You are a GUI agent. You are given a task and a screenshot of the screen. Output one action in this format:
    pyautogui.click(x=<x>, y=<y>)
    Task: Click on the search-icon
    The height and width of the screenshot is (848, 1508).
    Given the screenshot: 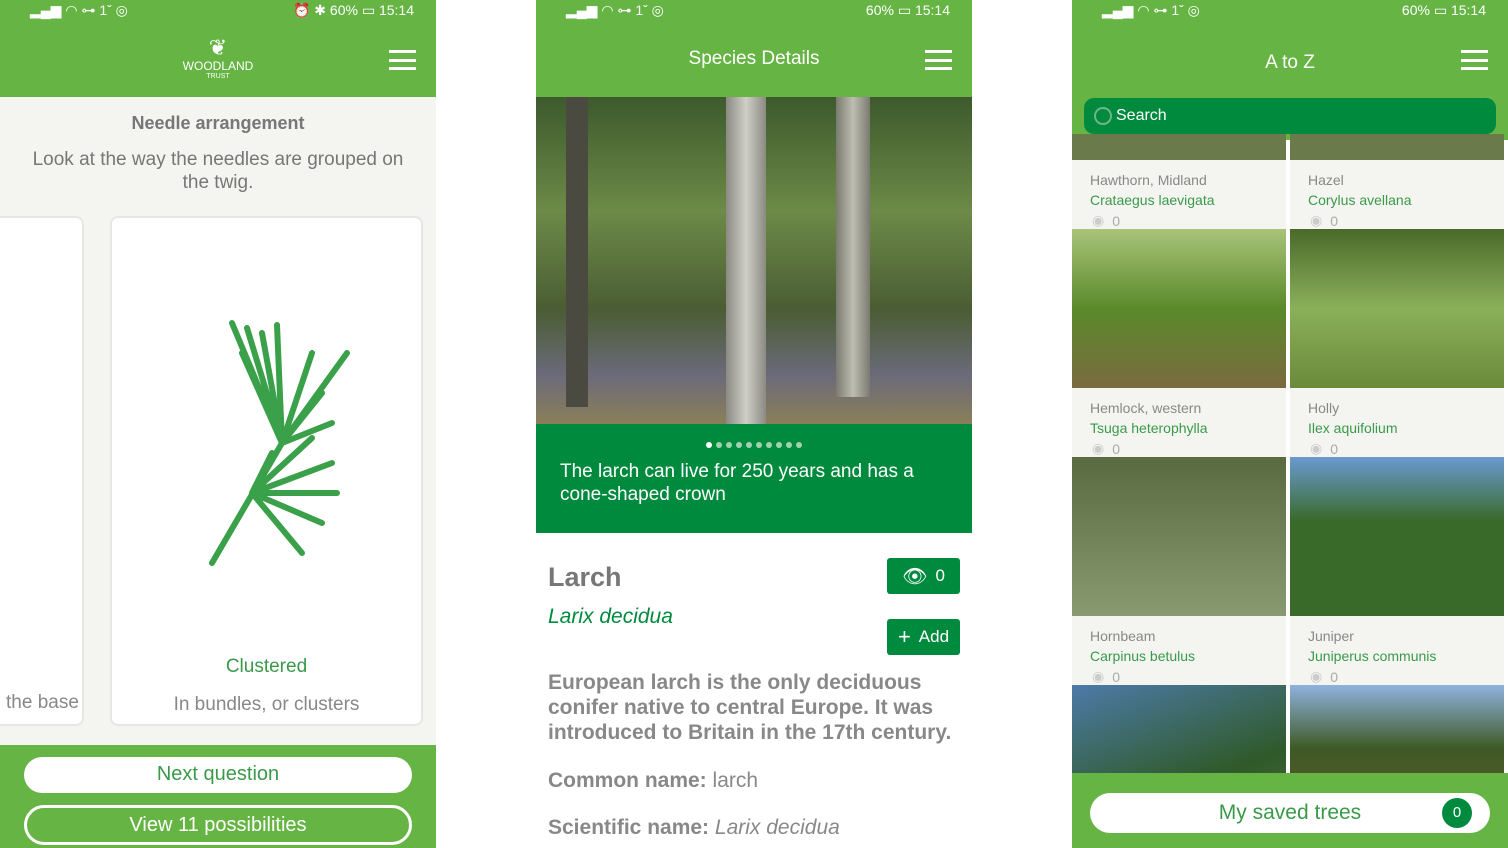 What is the action you would take?
    pyautogui.click(x=1103, y=116)
    